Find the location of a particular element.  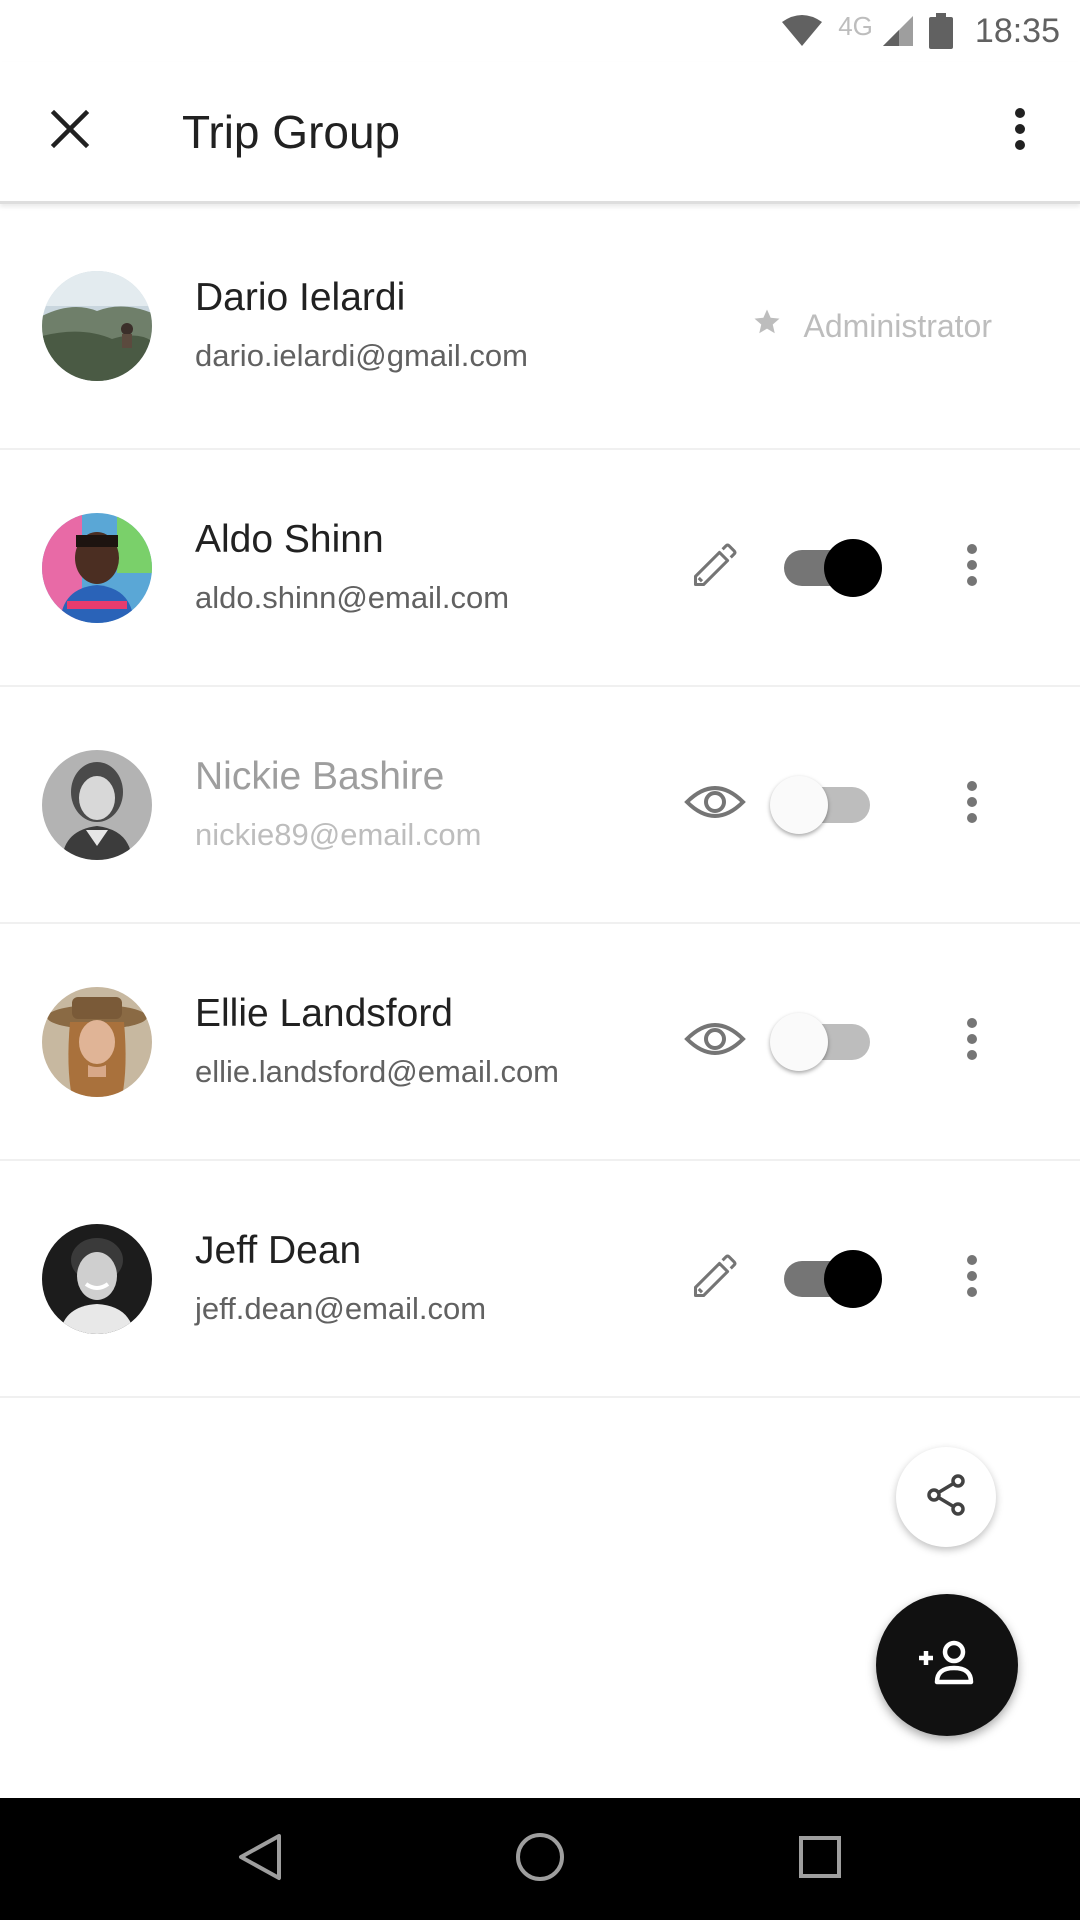

clock: 18:35 is located at coordinates (1017, 30).